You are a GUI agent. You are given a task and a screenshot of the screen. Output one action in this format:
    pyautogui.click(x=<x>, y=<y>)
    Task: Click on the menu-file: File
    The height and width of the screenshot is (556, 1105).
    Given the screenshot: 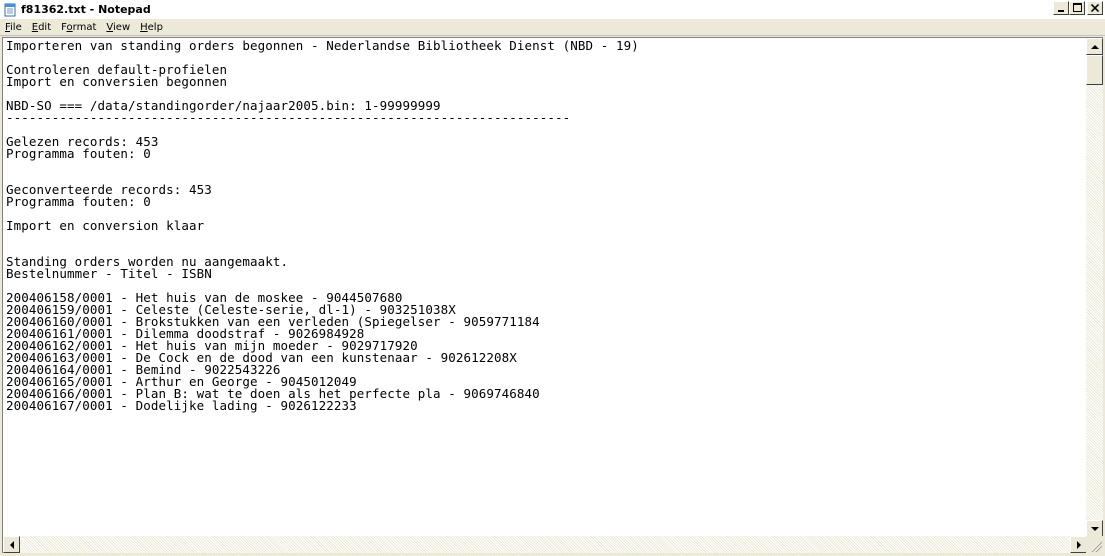 What is the action you would take?
    pyautogui.click(x=13, y=27)
    